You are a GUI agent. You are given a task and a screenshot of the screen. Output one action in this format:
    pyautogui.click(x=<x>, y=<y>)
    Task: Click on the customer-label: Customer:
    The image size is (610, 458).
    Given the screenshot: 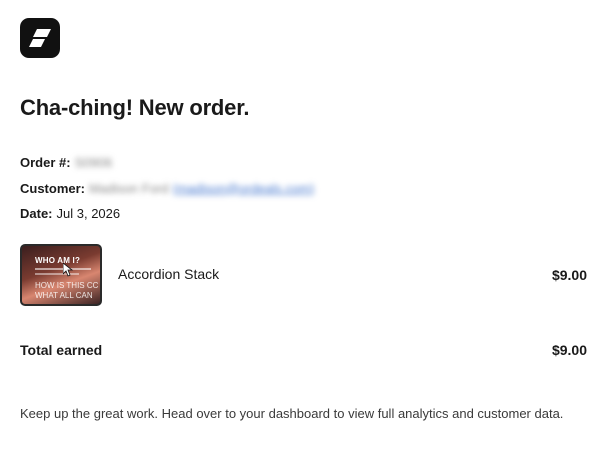 What is the action you would take?
    pyautogui.click(x=53, y=188)
    